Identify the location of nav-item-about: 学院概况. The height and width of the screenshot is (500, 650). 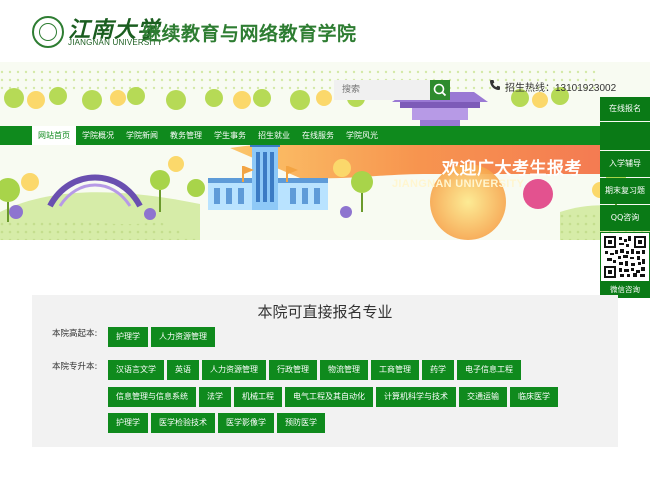
(98, 135).